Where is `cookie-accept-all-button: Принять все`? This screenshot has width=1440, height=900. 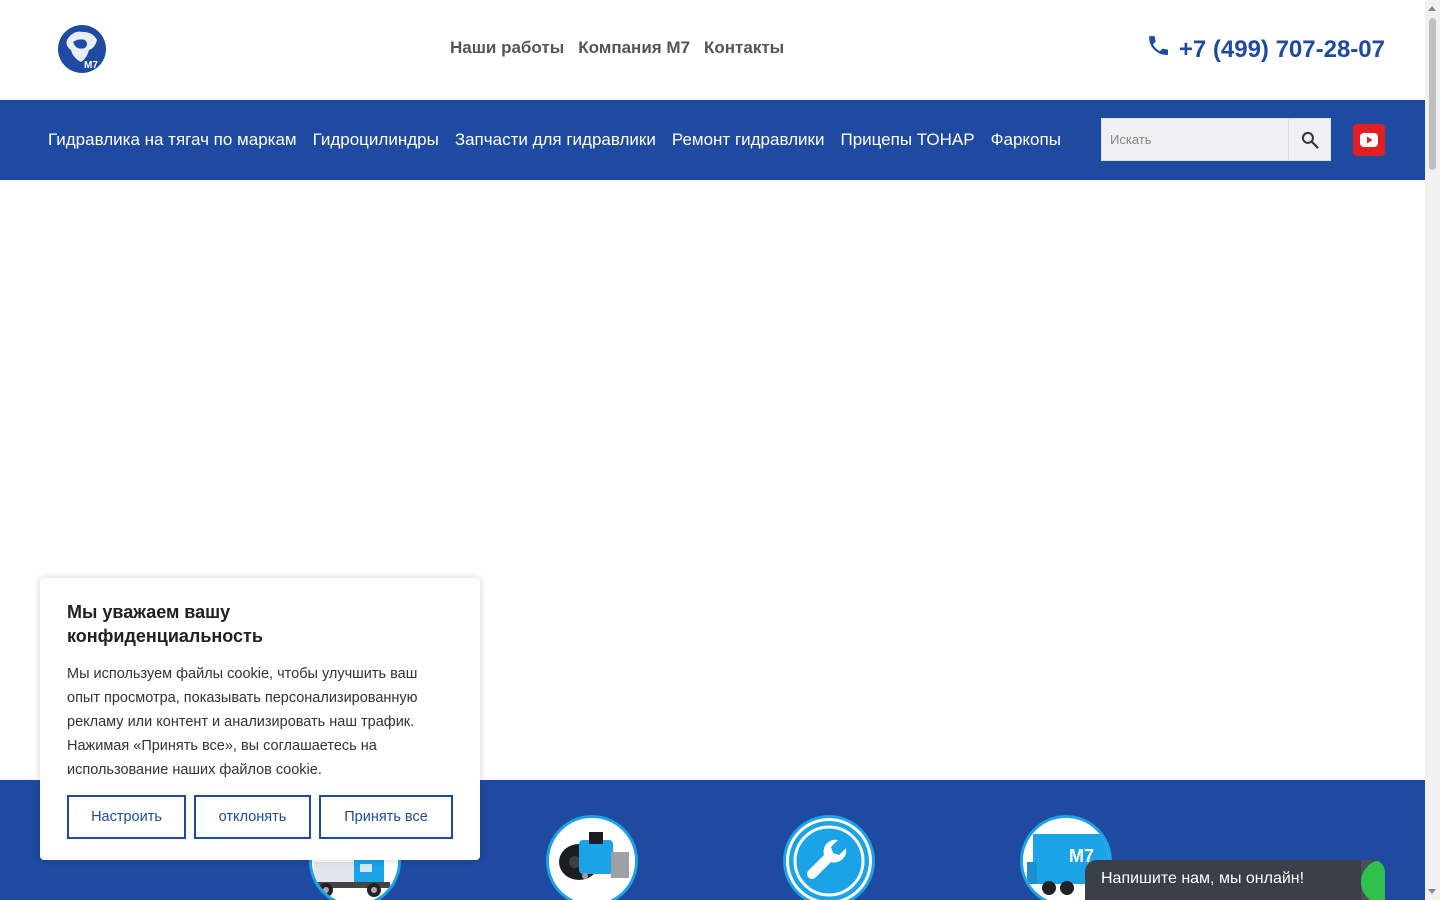 cookie-accept-all-button: Принять все is located at coordinates (386, 817).